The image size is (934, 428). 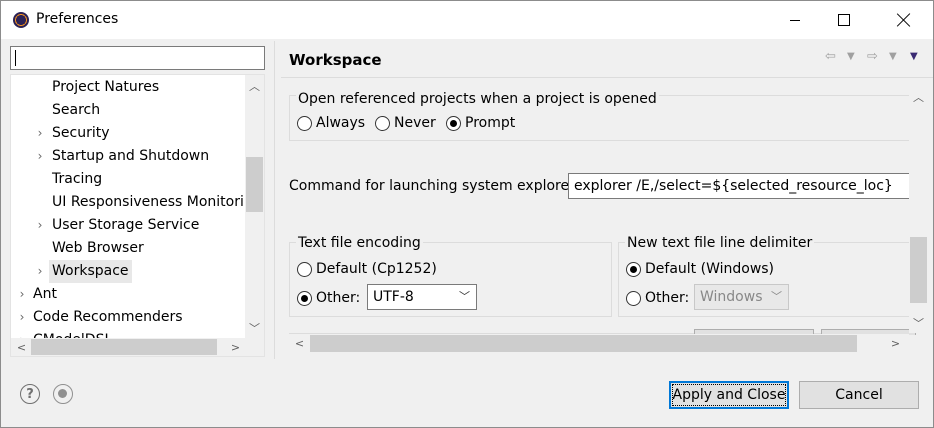 I want to click on tree-item-label: Web Browser, so click(x=98, y=248).